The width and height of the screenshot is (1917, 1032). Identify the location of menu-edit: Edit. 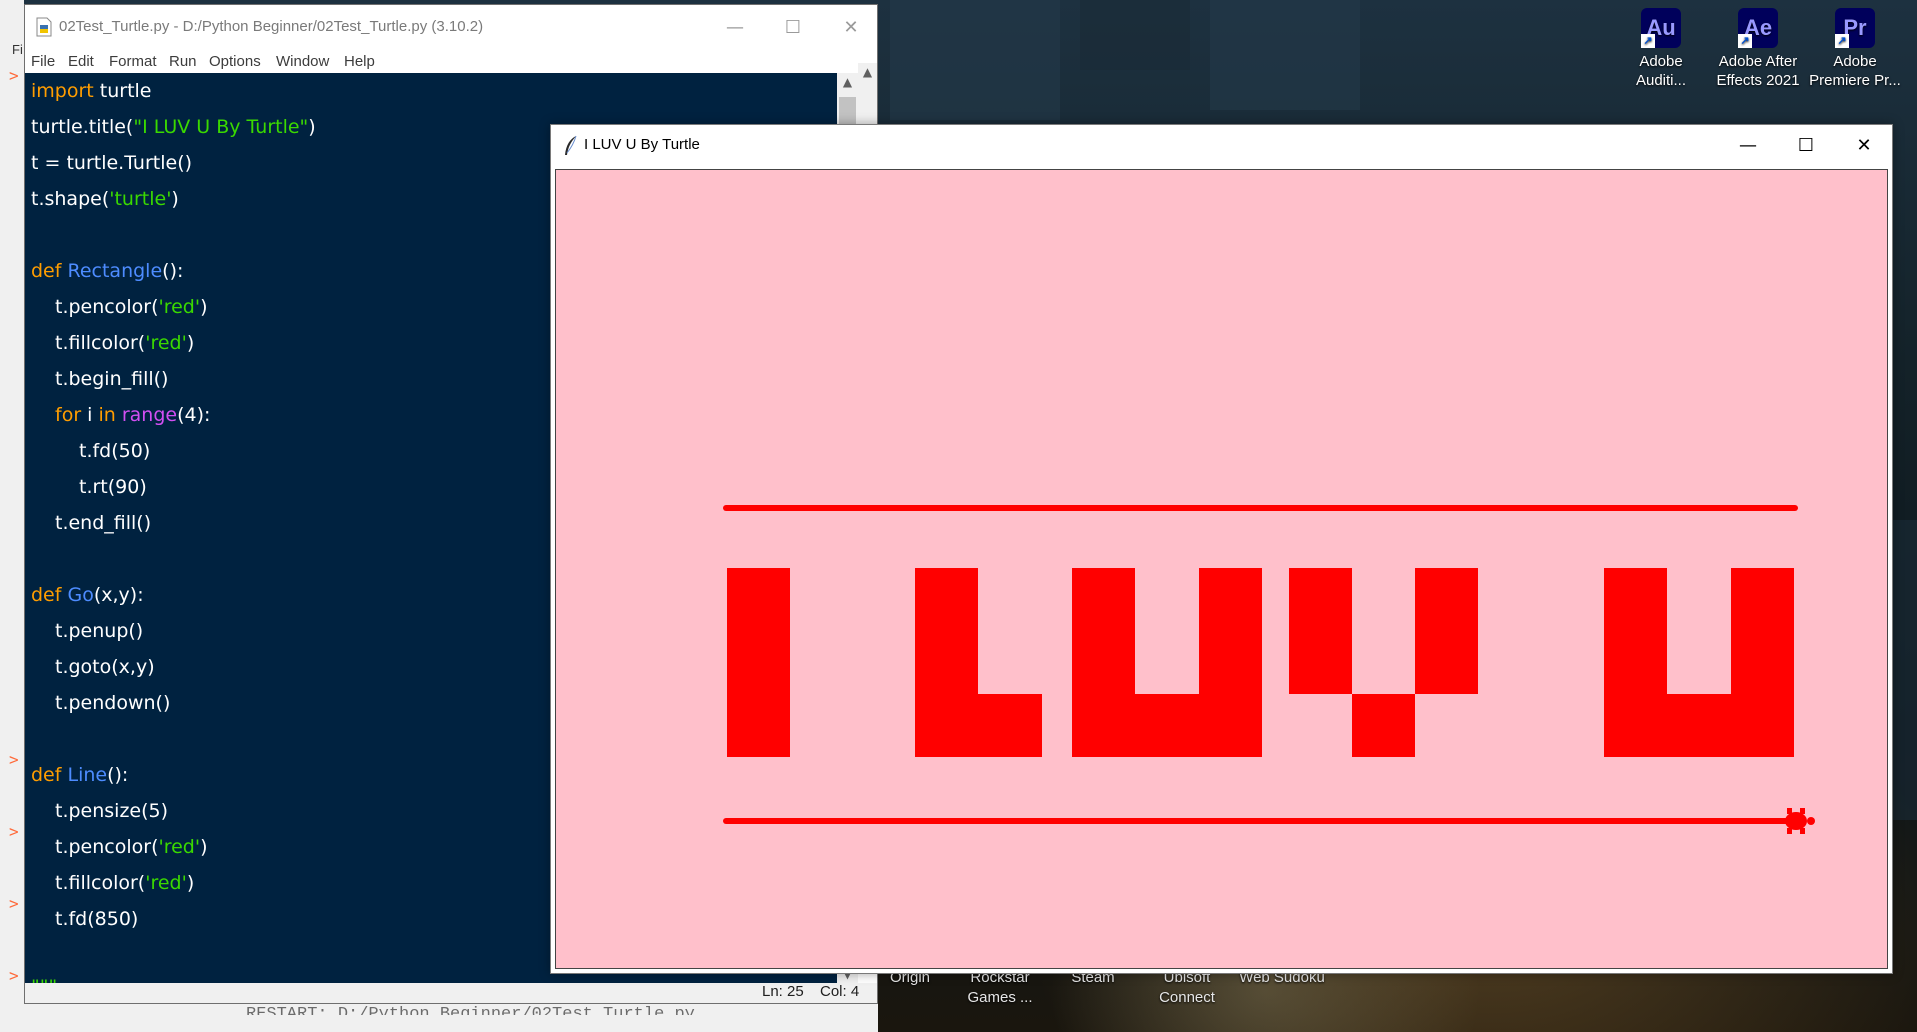
(81, 61).